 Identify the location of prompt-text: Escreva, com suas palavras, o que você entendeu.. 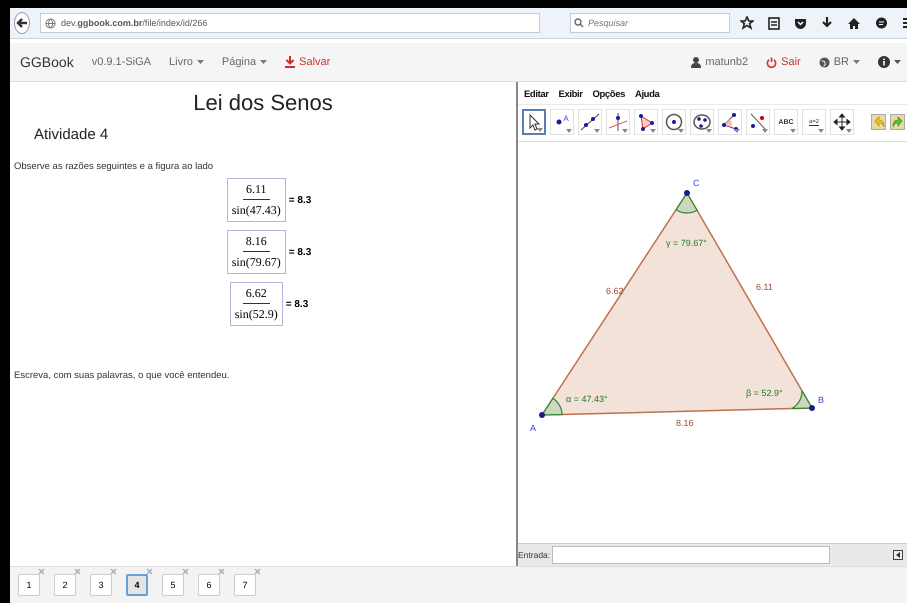
(122, 375).